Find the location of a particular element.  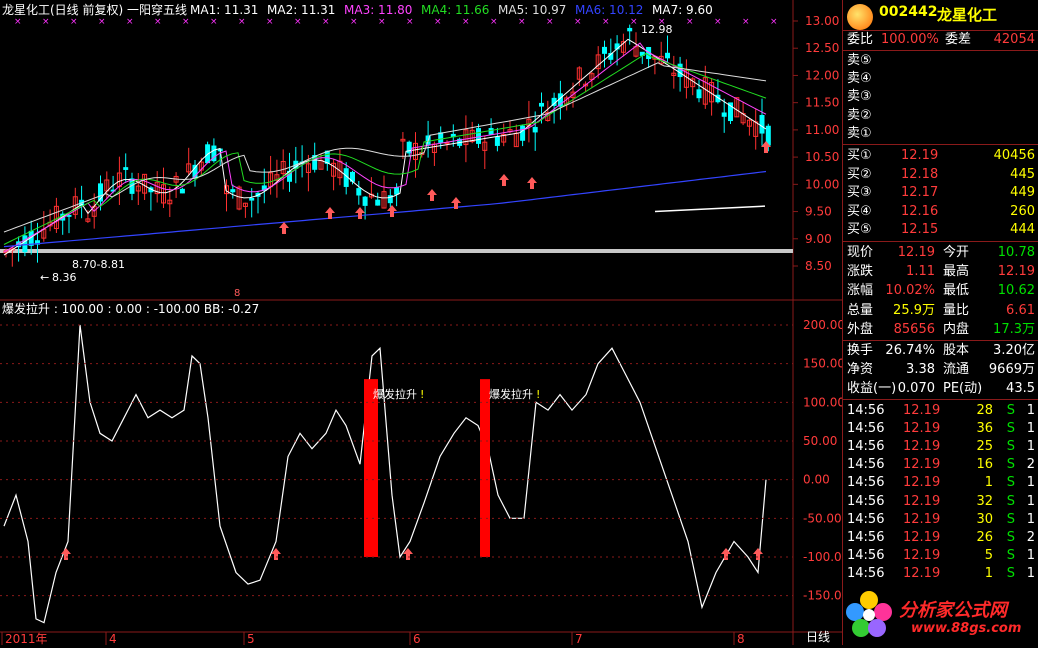

ma-label-3: MA3: 11.80 is located at coordinates (378, 10).